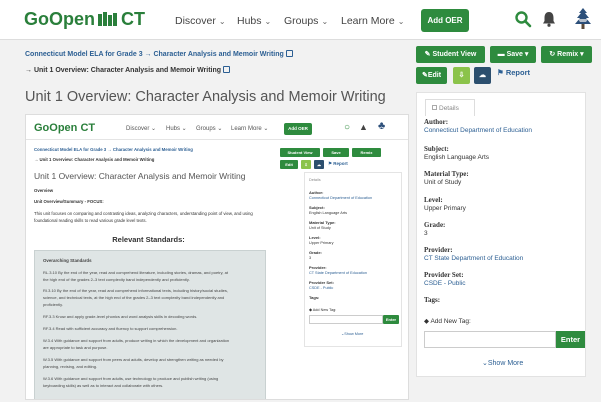 Image resolution: width=601 pixels, height=402 pixels. Describe the element at coordinates (513, 72) in the screenshot. I see `report-link: ⚑ Report` at that location.